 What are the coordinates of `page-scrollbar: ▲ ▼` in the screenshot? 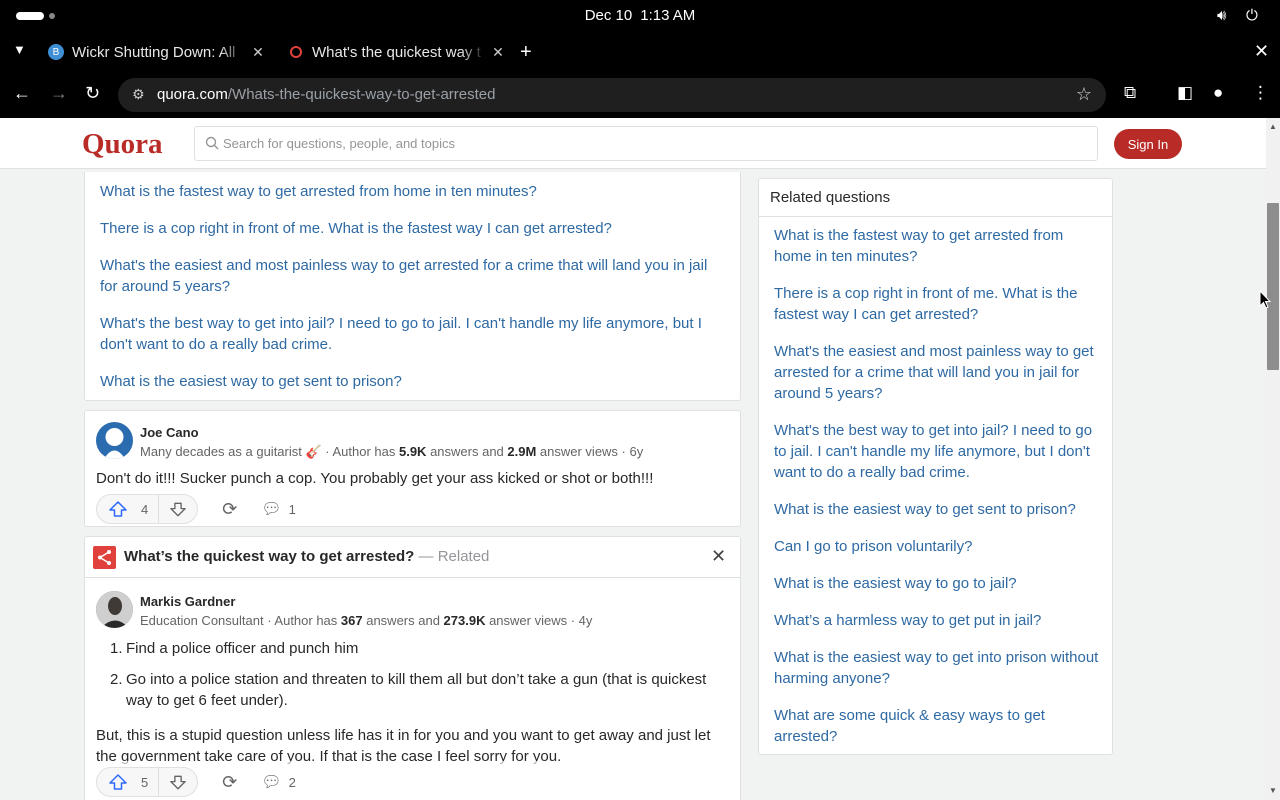 It's located at (1273, 459).